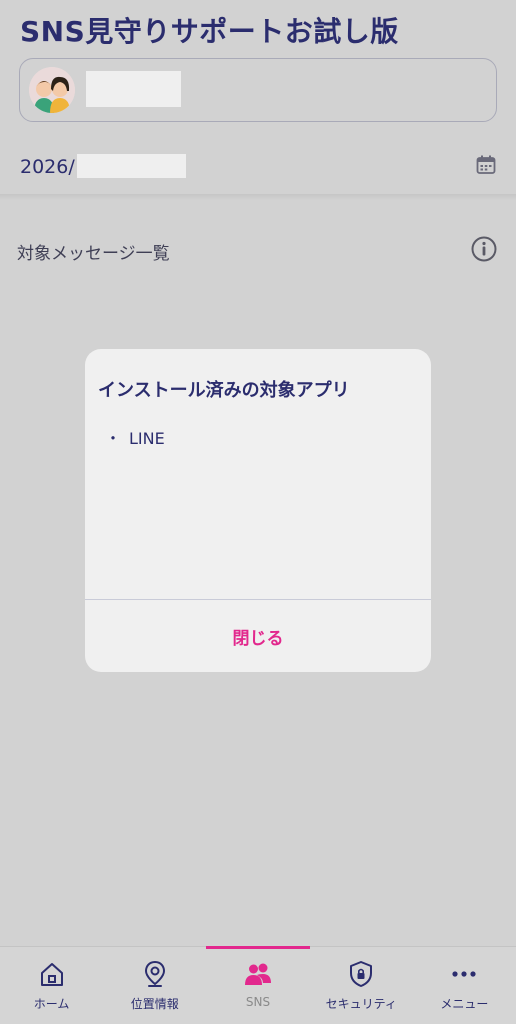  Describe the element at coordinates (258, 197) in the screenshot. I see `divider` at that location.